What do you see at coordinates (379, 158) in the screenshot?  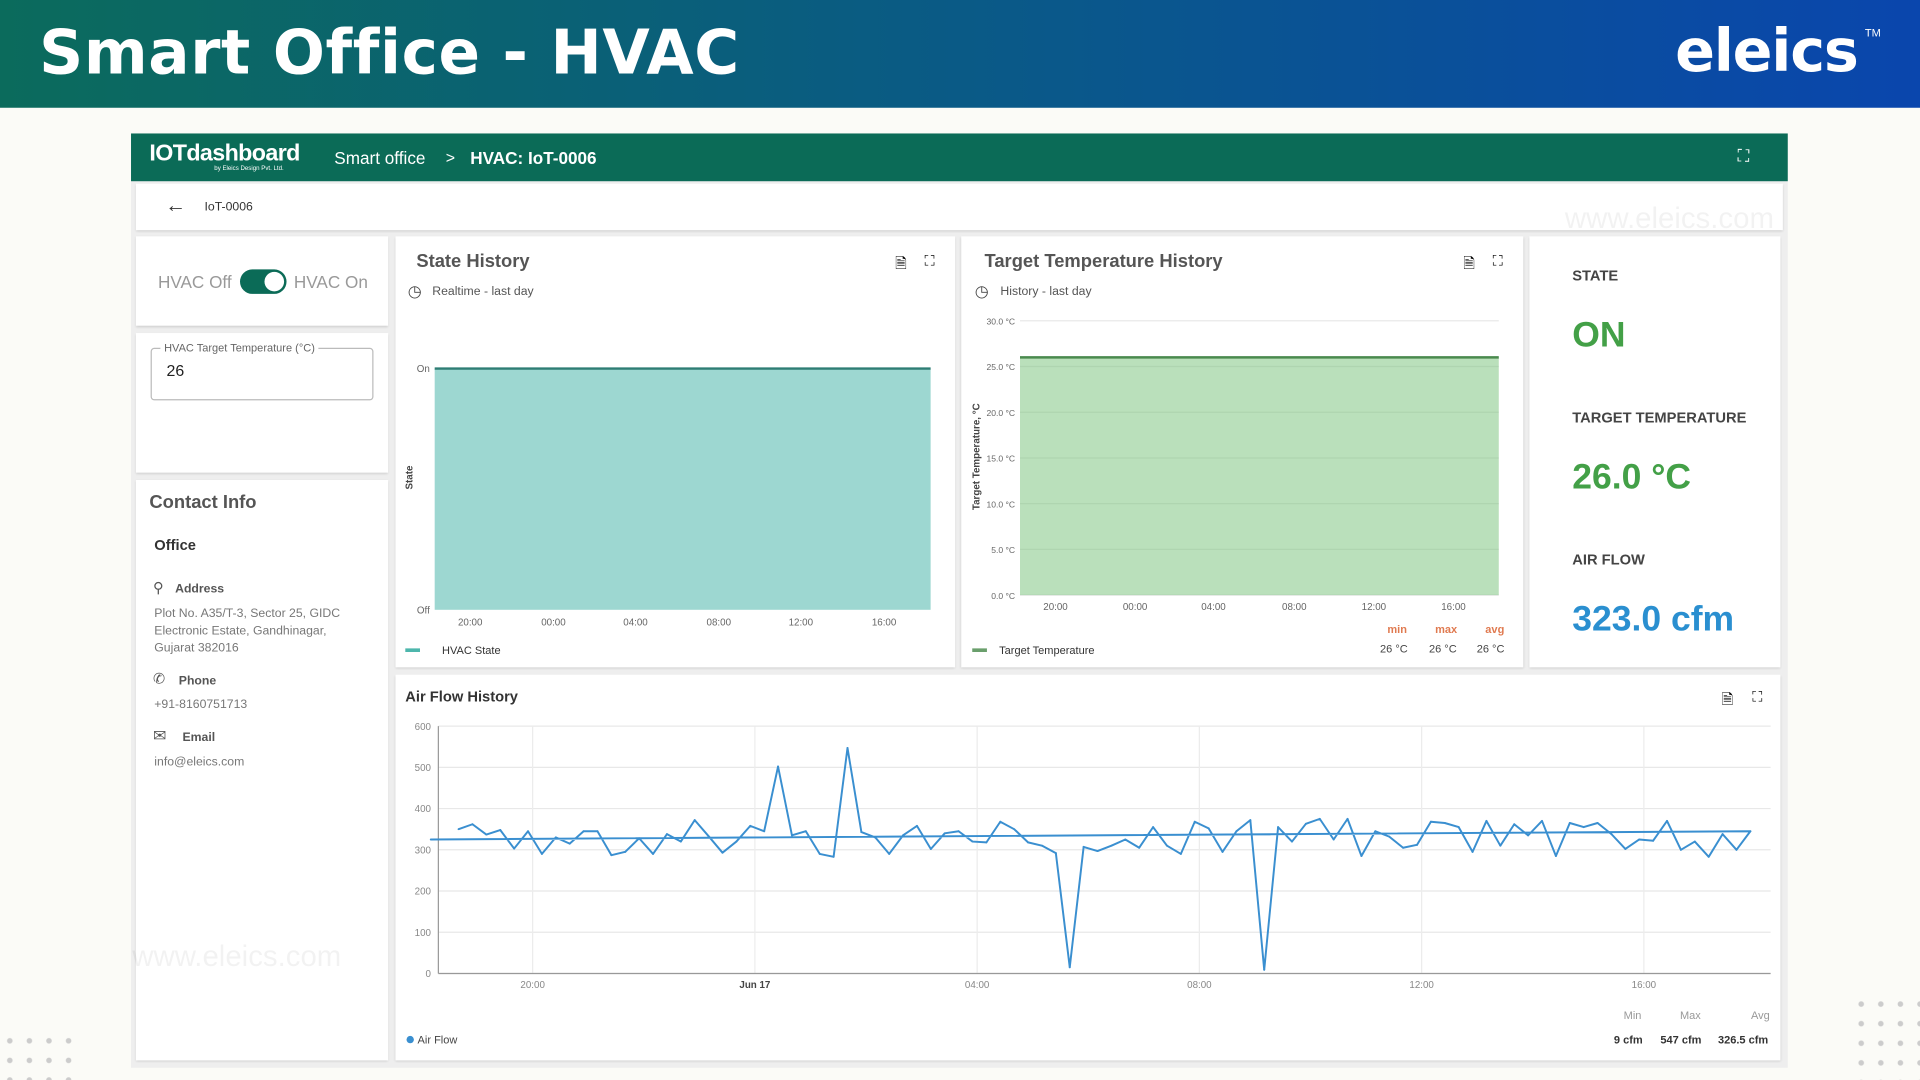 I see `breadcrumb-smart-office: Smart office` at bounding box center [379, 158].